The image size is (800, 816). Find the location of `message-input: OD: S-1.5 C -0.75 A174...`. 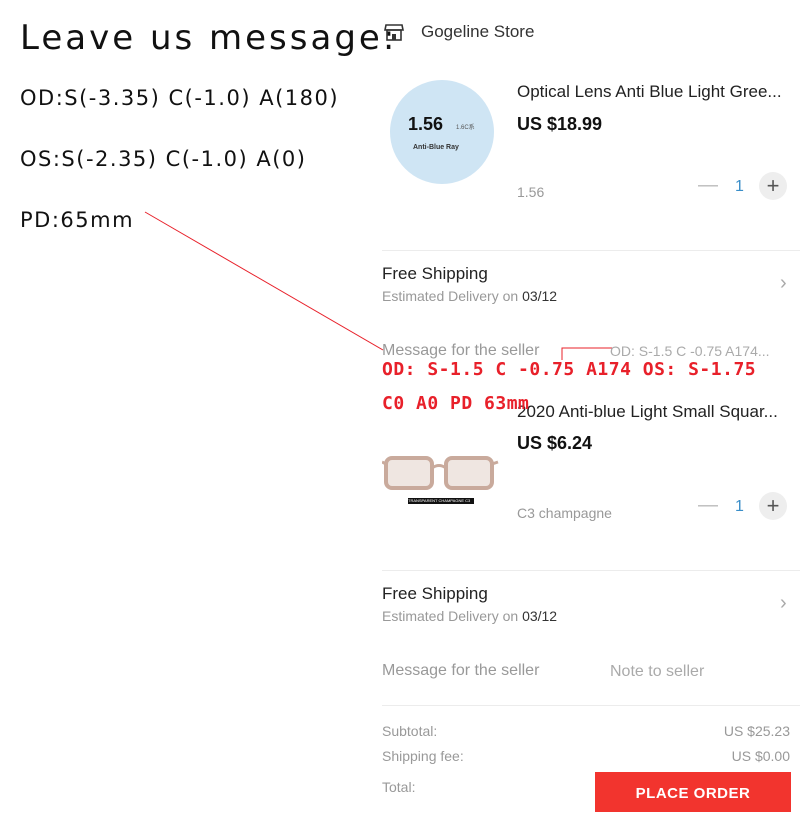

message-input: OD: S-1.5 C -0.75 A174... is located at coordinates (690, 351).